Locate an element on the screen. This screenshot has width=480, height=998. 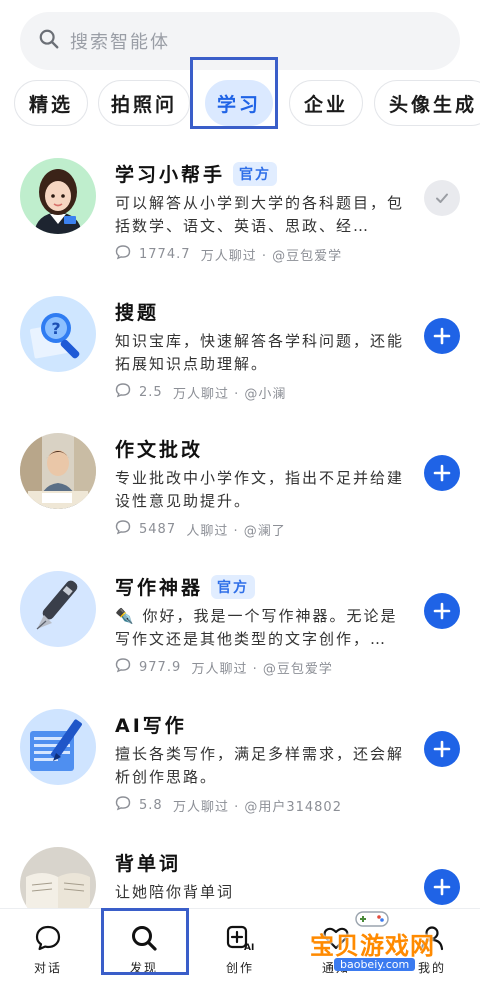
agent-description: 擅长各类写作，满足多样需求，还会解析创作思路。 is located at coordinates (260, 765).